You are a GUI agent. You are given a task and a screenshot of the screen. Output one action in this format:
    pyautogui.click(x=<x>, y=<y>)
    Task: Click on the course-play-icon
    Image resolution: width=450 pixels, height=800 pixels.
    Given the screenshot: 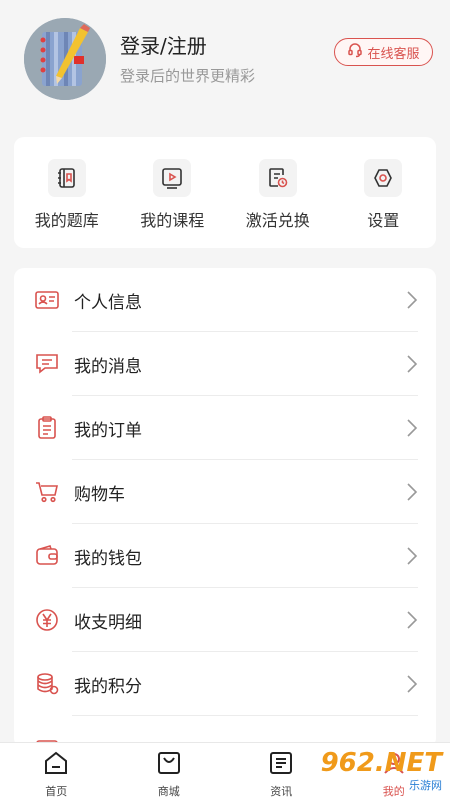 What is the action you would take?
    pyautogui.click(x=172, y=178)
    